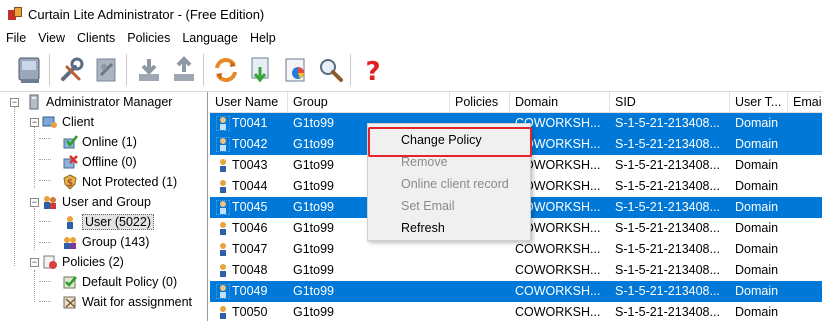 The height and width of the screenshot is (321, 822). What do you see at coordinates (225, 70) in the screenshot?
I see `refresh-icon` at bounding box center [225, 70].